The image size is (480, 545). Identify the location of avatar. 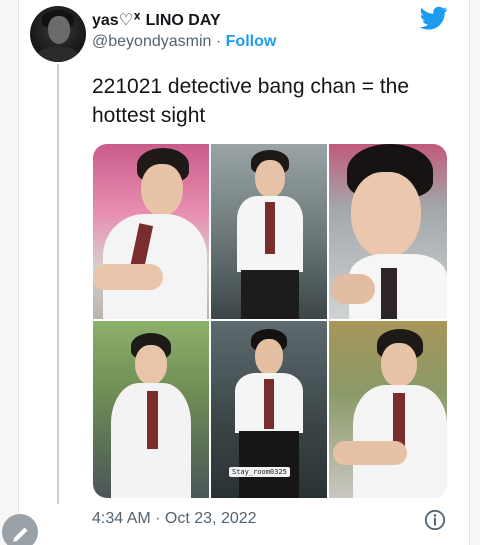
(58, 34).